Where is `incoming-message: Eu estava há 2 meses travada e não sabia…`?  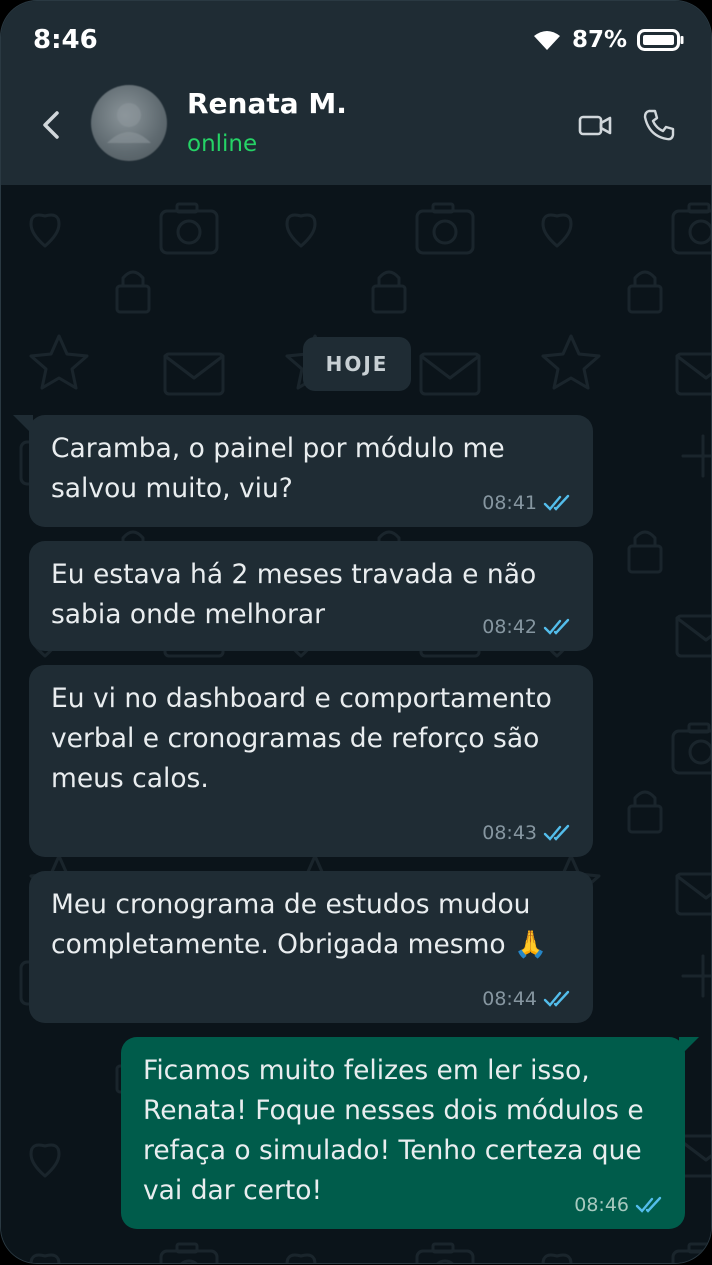
incoming-message: Eu estava há 2 meses travada e não sabia… is located at coordinates (311, 596).